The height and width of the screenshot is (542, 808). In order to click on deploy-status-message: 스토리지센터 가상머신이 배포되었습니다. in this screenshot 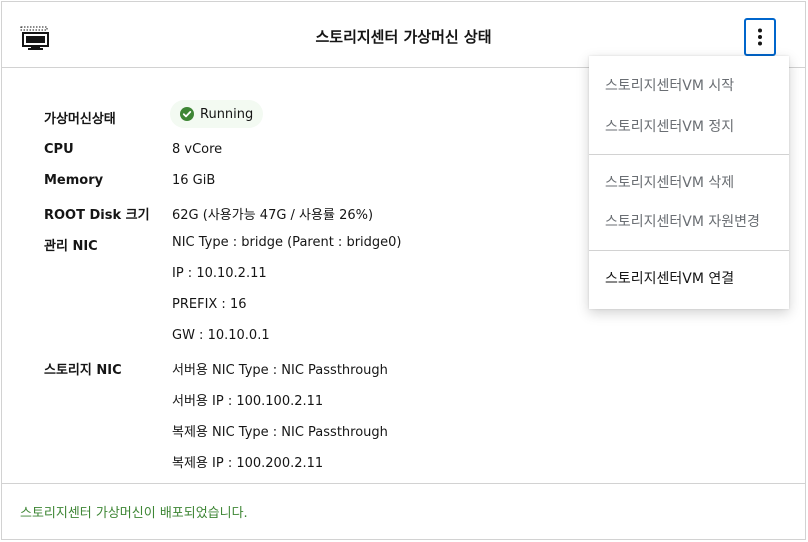, I will do `click(134, 513)`.